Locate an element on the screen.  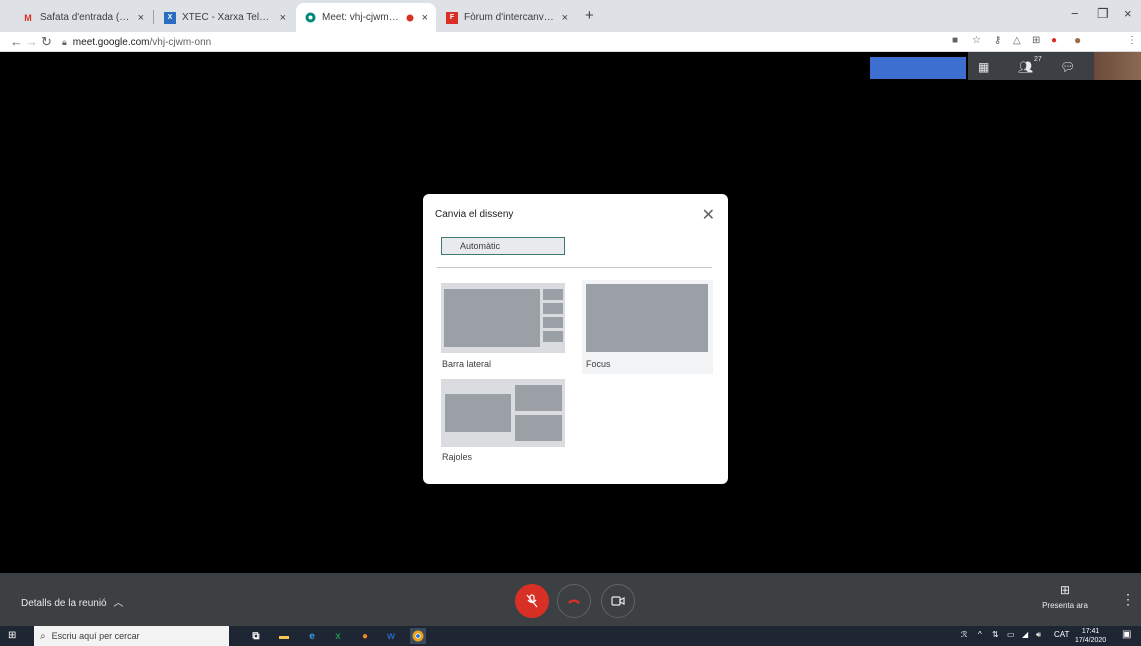
gmail-icon: M is located at coordinates (28, 17).